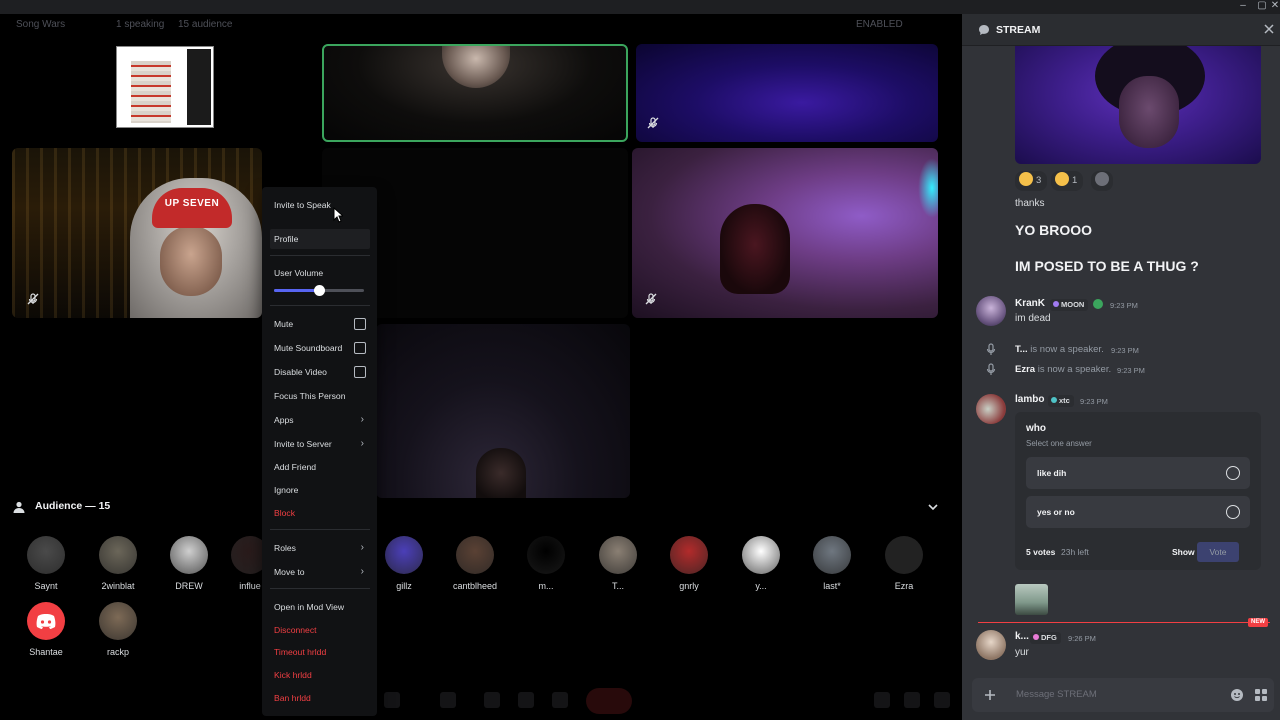 The image size is (1280, 720). Describe the element at coordinates (320, 490) in the screenshot. I see `menu-item-ignore: Ignore` at that location.